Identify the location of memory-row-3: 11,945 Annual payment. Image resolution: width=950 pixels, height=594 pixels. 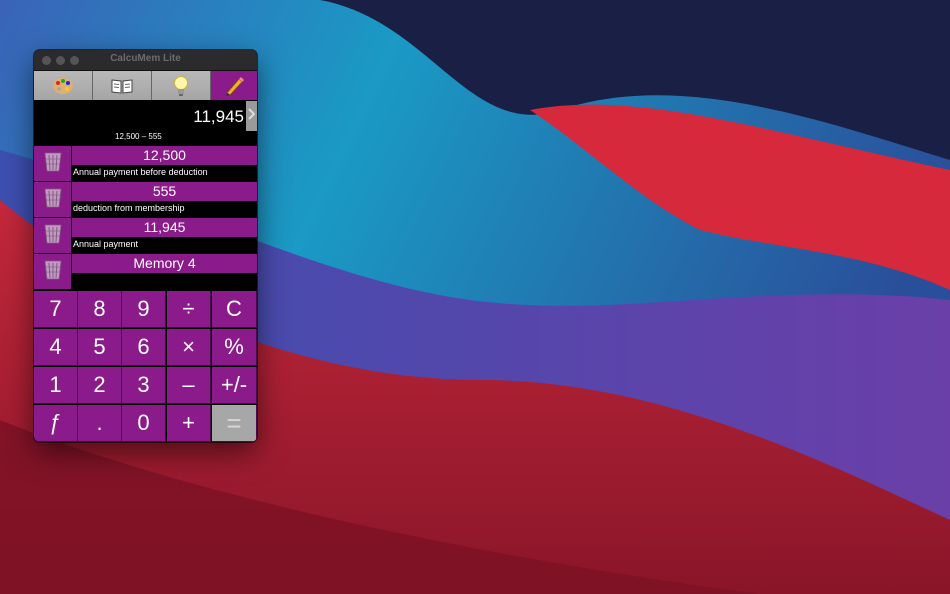
(145, 236).